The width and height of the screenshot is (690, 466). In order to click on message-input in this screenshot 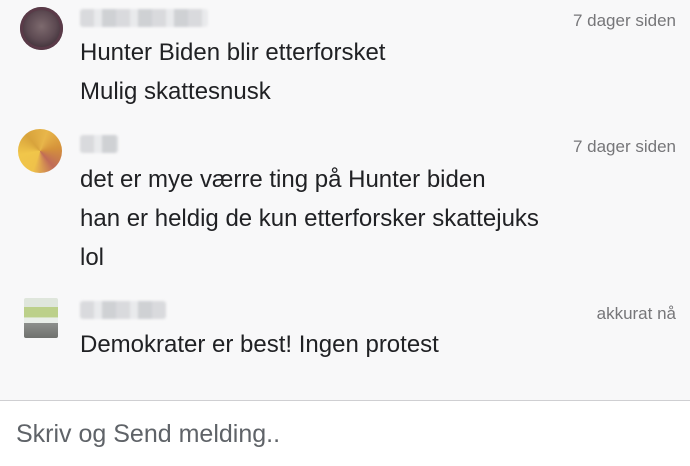, I will do `click(345, 433)`.